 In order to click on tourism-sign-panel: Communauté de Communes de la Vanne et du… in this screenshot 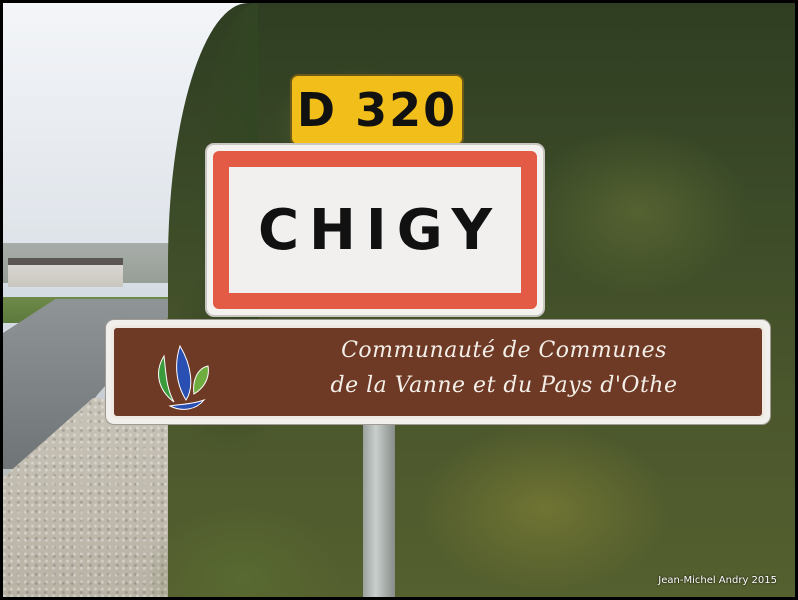, I will do `click(438, 372)`.